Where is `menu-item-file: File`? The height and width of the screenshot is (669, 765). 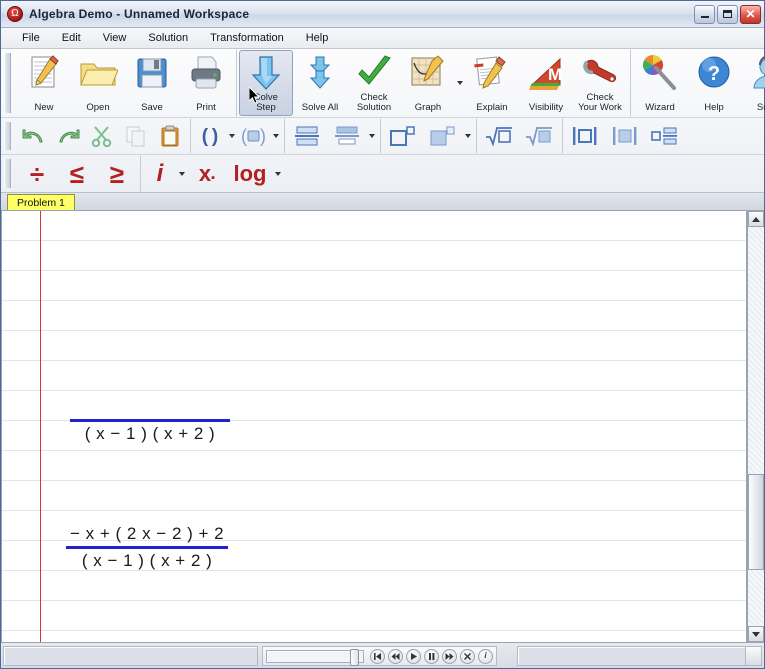 menu-item-file: File is located at coordinates (31, 38).